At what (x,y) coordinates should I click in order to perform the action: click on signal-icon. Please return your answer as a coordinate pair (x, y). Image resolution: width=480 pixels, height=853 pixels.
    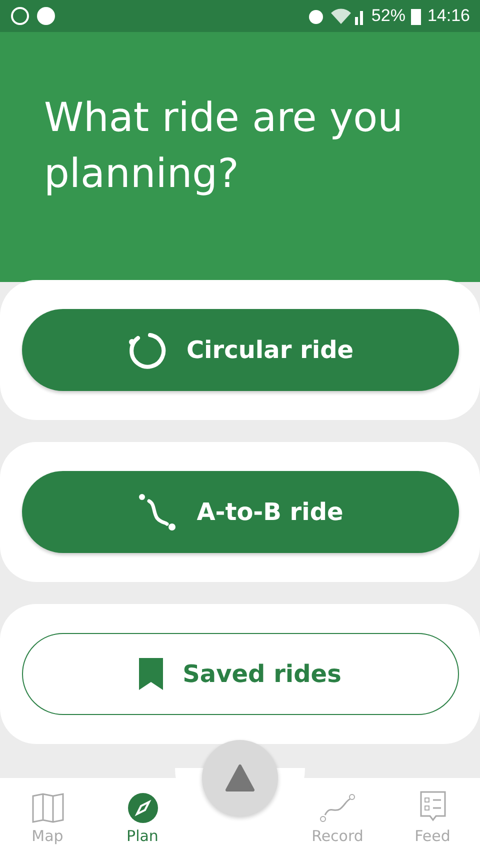
    Looking at the image, I should click on (348, 16).